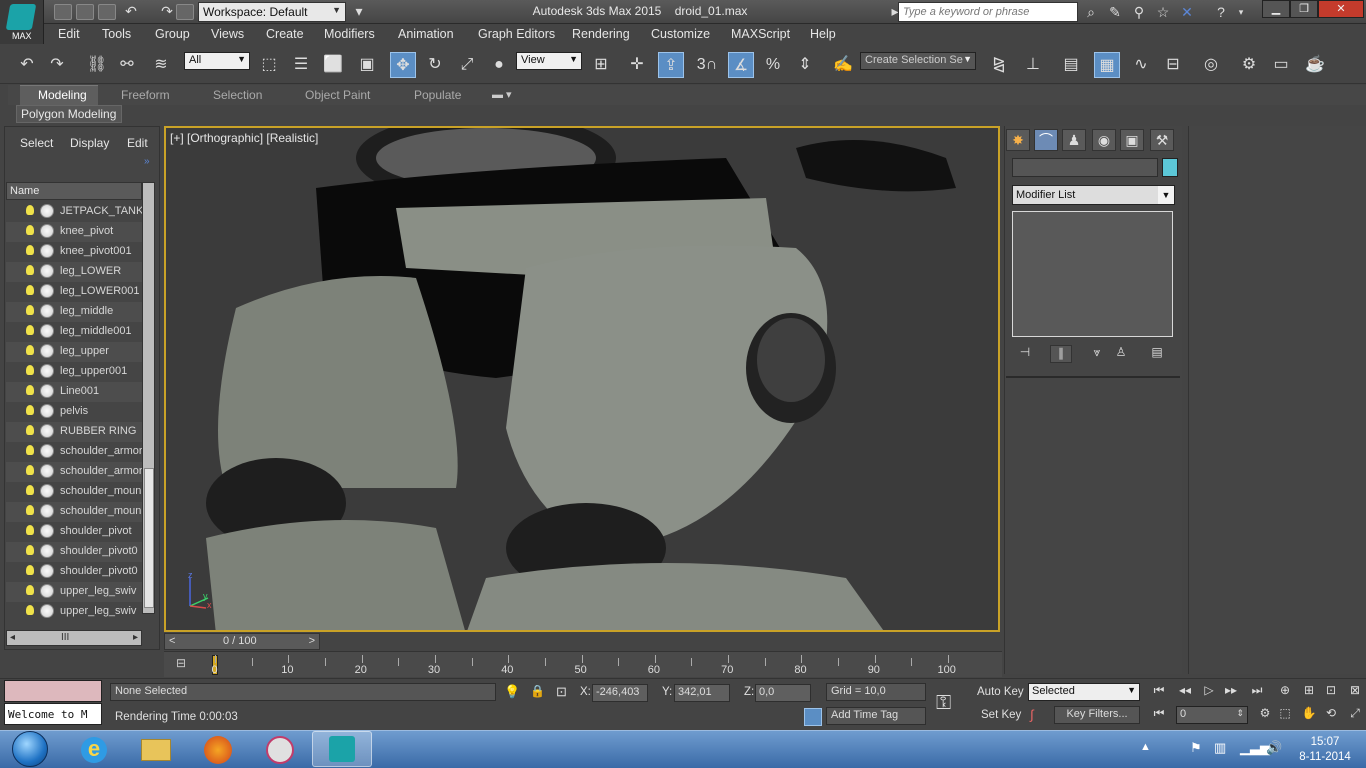 The width and height of the screenshot is (1366, 768). What do you see at coordinates (184, 664) in the screenshot?
I see `open-mini-curve-editor-icon: ⊟` at bounding box center [184, 664].